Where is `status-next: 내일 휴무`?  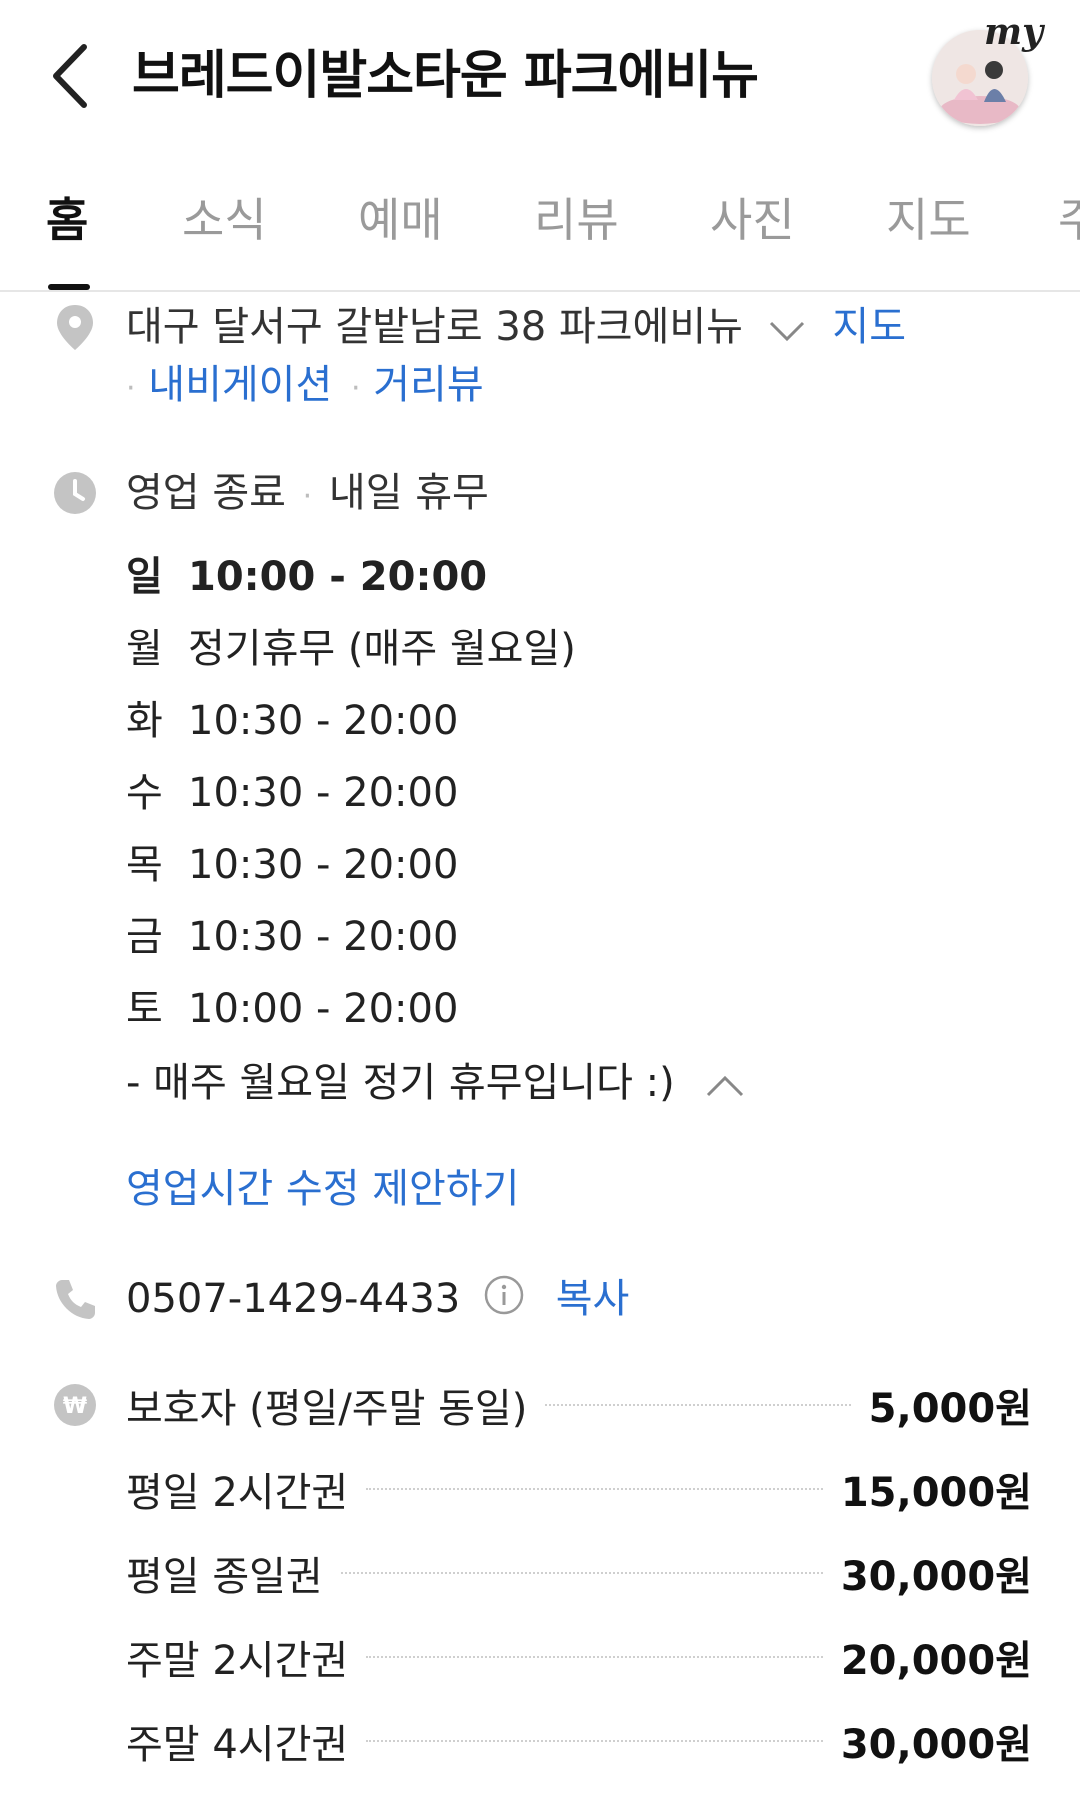
status-next: 내일 휴무 is located at coordinates (408, 493).